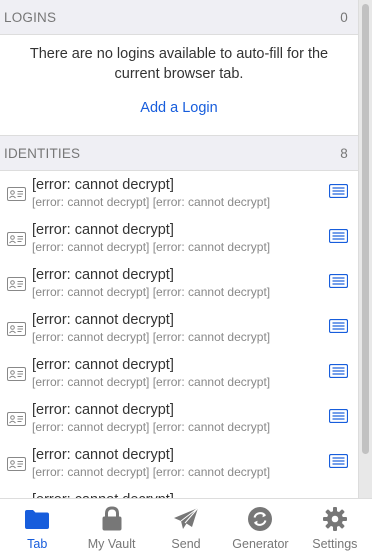  Describe the element at coordinates (112, 519) in the screenshot. I see `lock-icon` at that location.